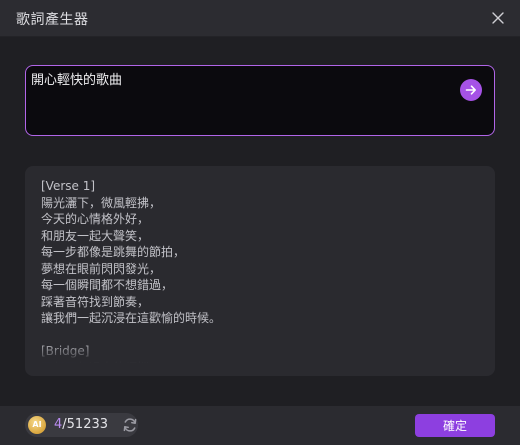  I want to click on footer-bar: AI 4/51233 確定, so click(260, 425).